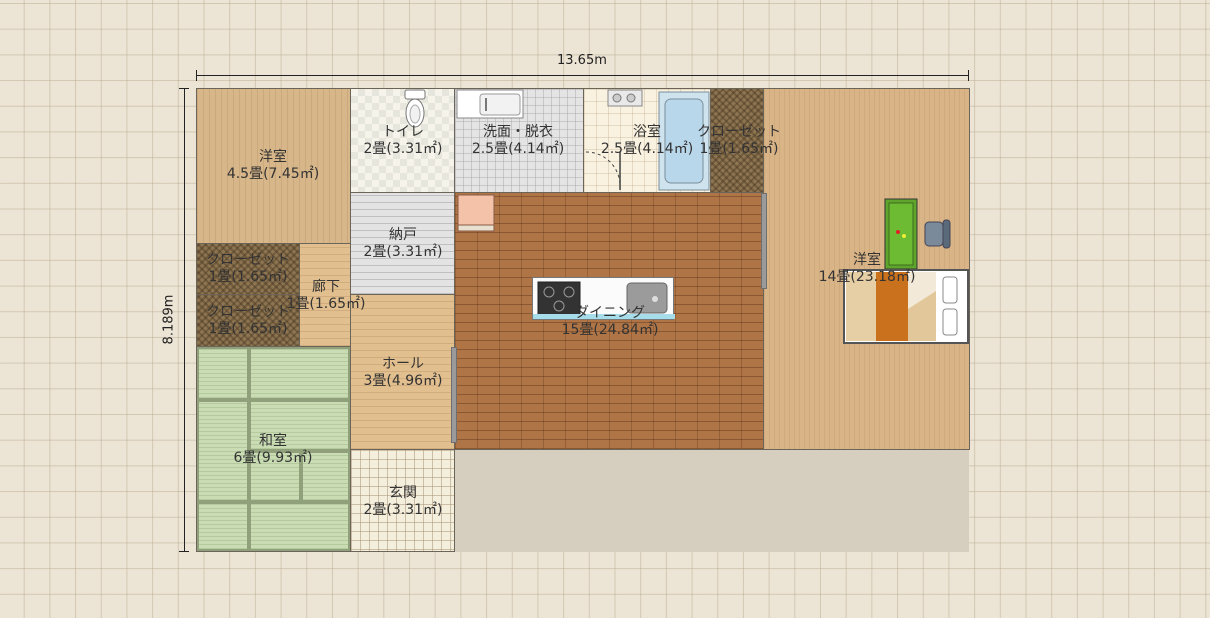  Describe the element at coordinates (402, 364) in the screenshot. I see `room-name: ホール` at that location.